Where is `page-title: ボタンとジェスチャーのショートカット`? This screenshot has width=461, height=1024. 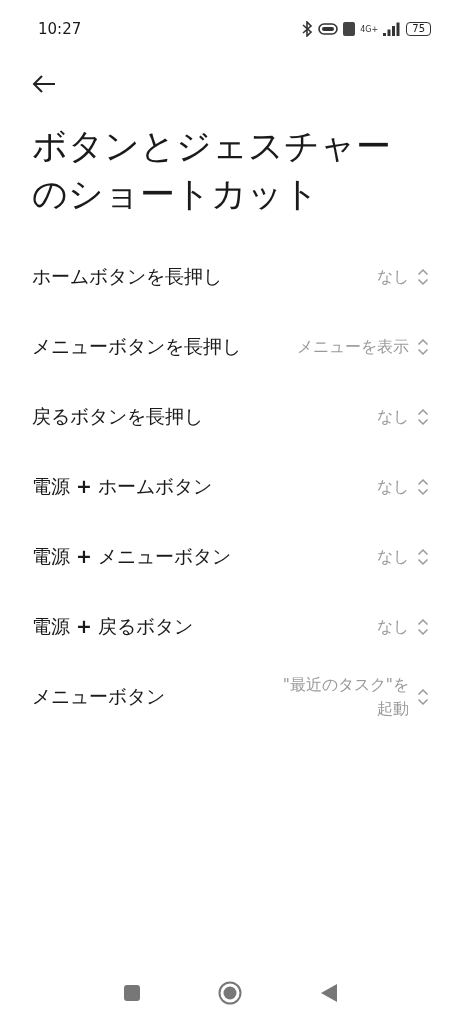
page-title: ボタンとジェスチャーのショートカット is located at coordinates (212, 170).